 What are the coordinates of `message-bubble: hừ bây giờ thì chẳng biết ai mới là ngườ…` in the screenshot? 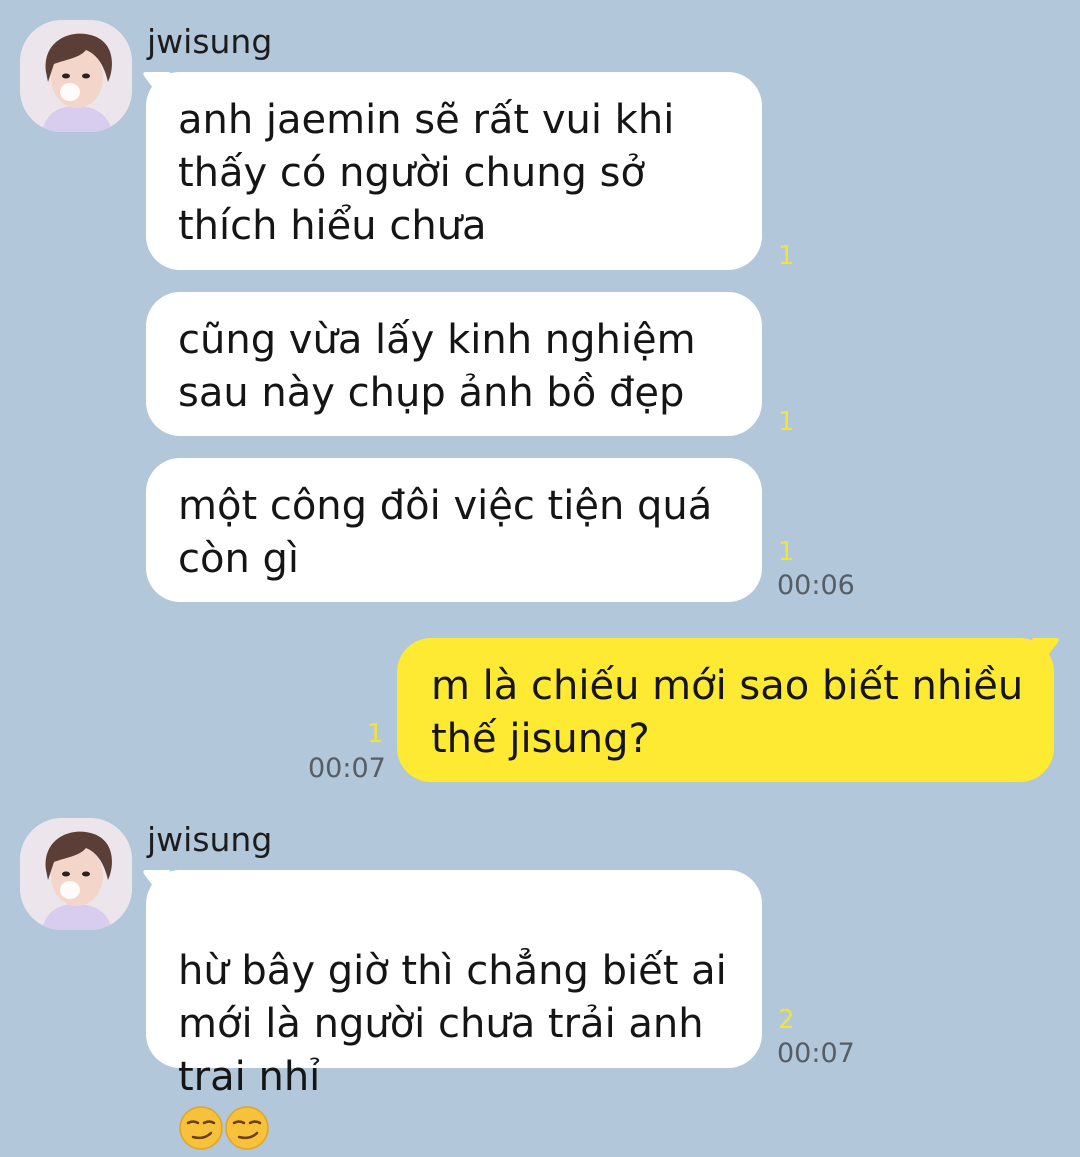 It's located at (454, 1010).